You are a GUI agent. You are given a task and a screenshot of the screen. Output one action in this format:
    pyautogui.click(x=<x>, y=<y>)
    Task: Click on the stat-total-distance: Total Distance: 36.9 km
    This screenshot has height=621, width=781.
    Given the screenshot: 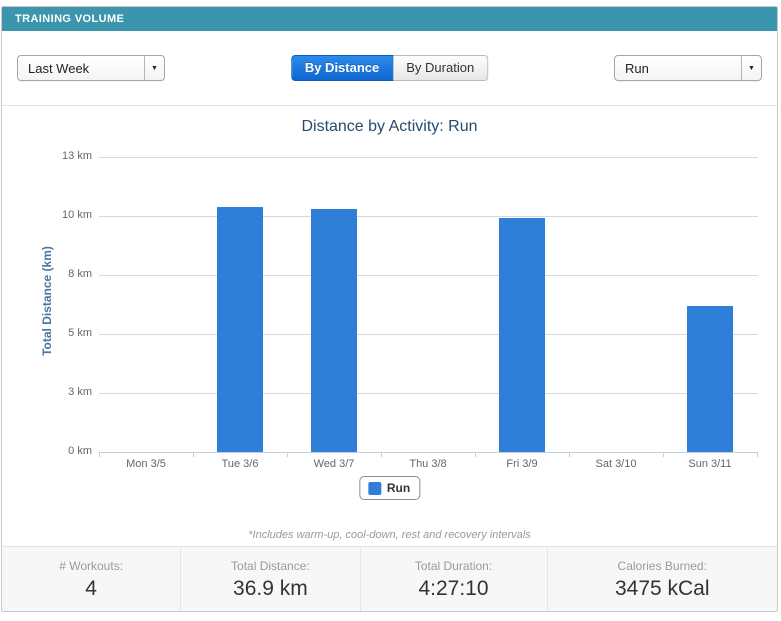 What is the action you would take?
    pyautogui.click(x=269, y=579)
    